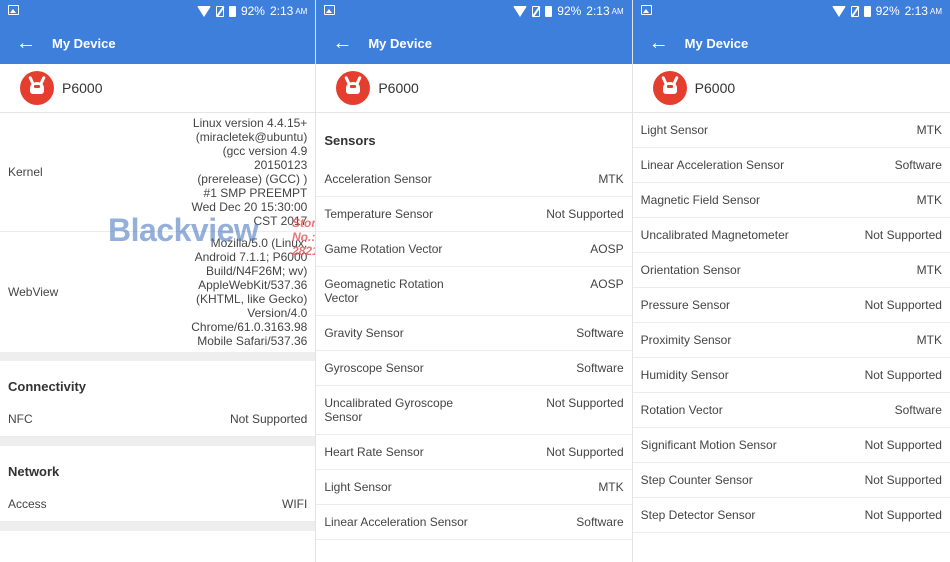 The height and width of the screenshot is (562, 950). What do you see at coordinates (379, 214) in the screenshot?
I see `sensor-label: Temperature Sensor` at bounding box center [379, 214].